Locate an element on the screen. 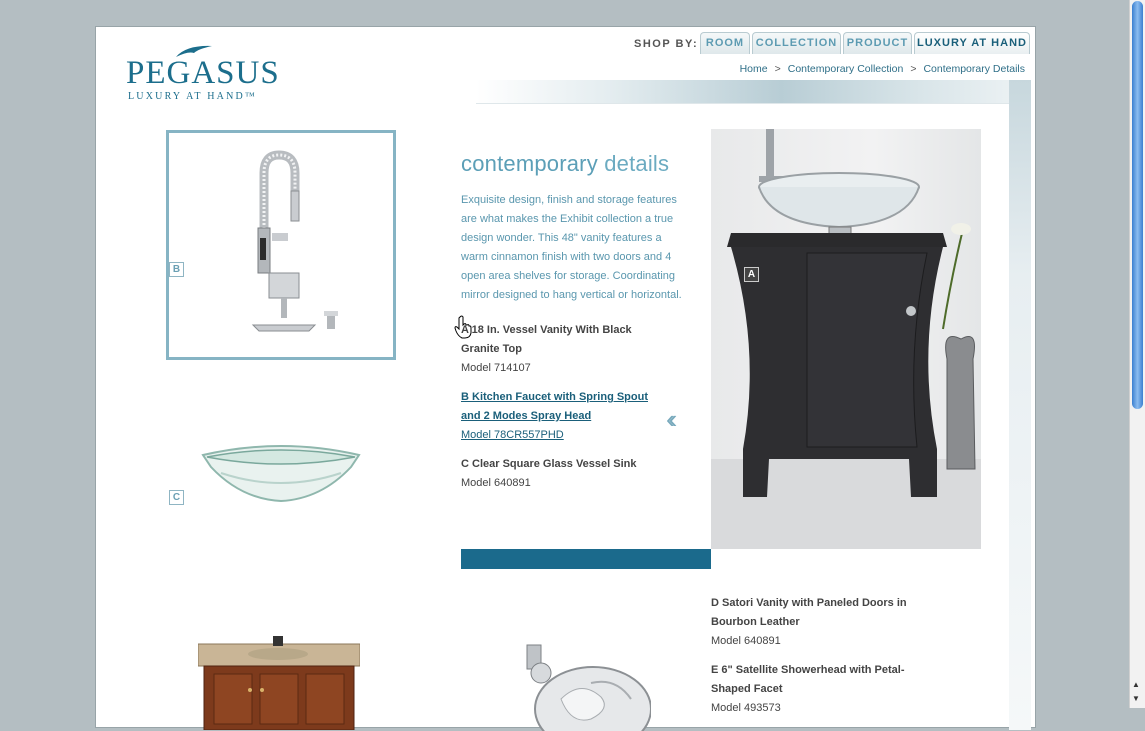 This screenshot has height=731, width=1145. tab-product: PRODUCT is located at coordinates (877, 43).